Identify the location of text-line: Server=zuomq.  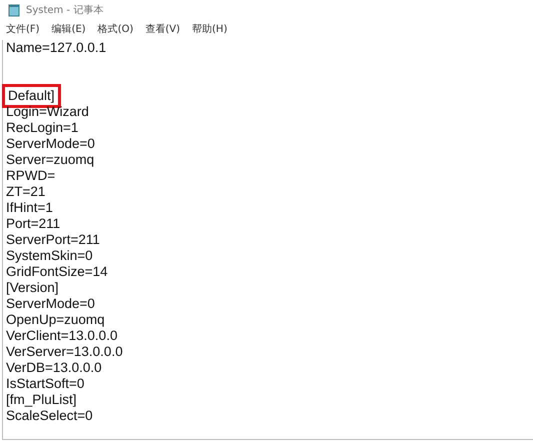
(50, 160).